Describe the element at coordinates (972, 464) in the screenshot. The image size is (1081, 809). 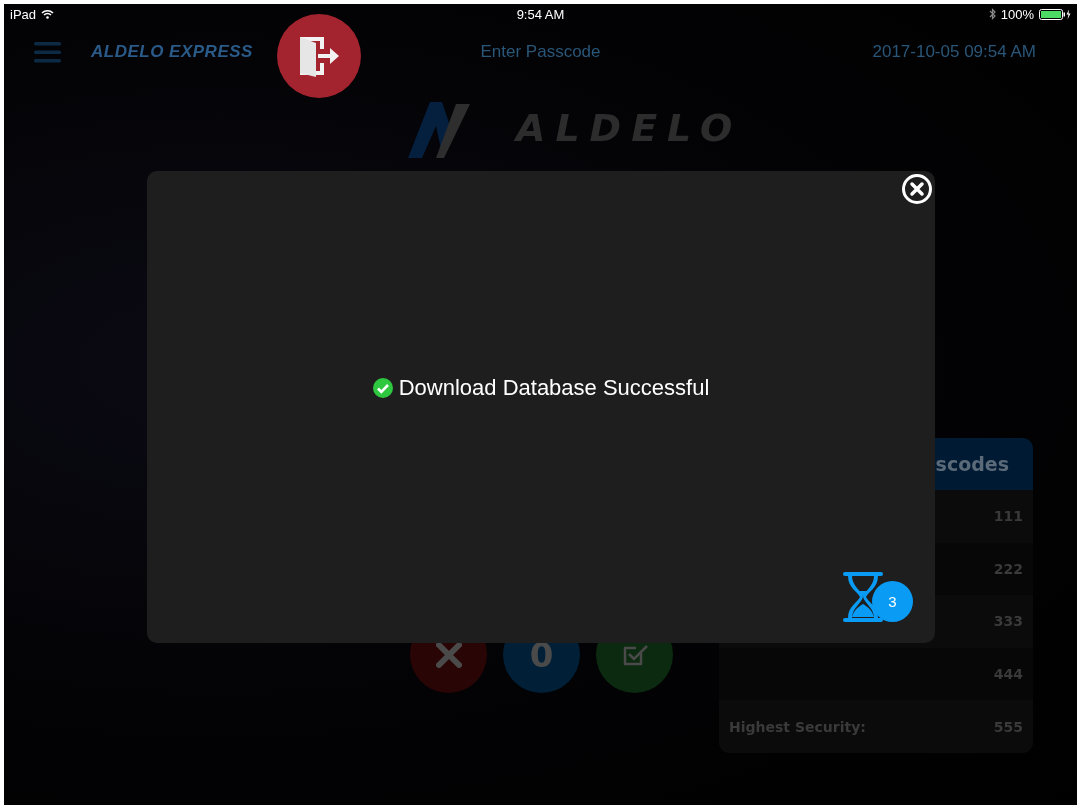
I see `panel-title: scodes` at that location.